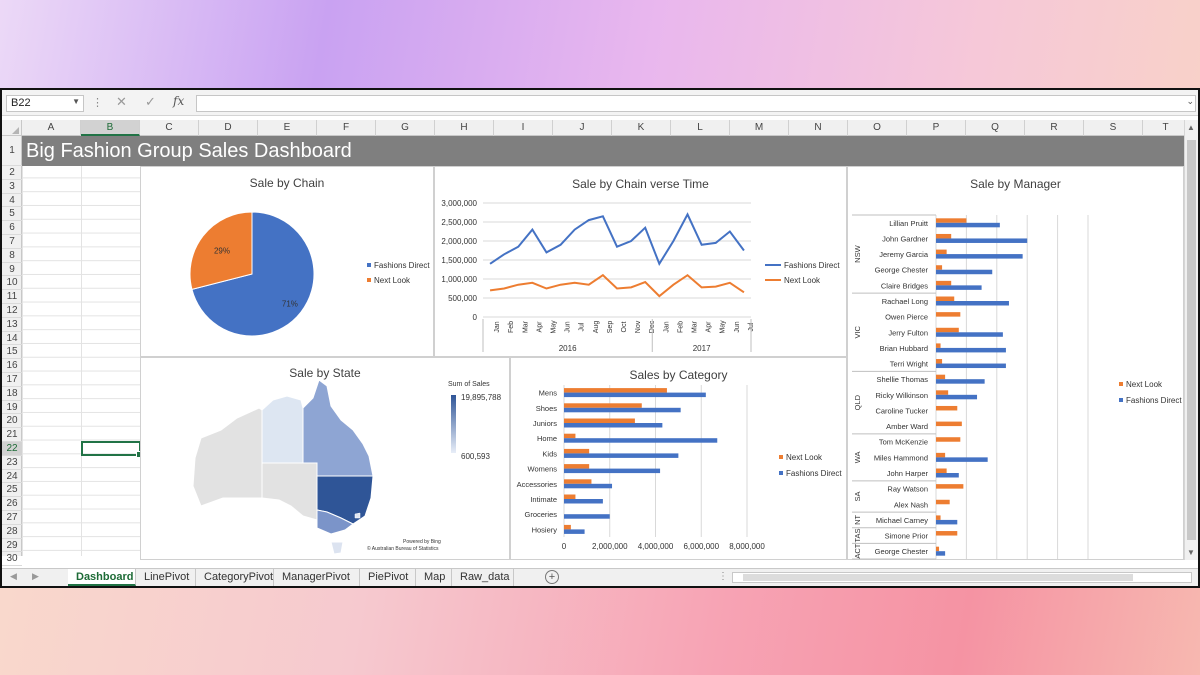 Image resolution: width=1200 pixels, height=675 pixels. Describe the element at coordinates (12, 504) in the screenshot. I see `row-header-26: 26` at that location.